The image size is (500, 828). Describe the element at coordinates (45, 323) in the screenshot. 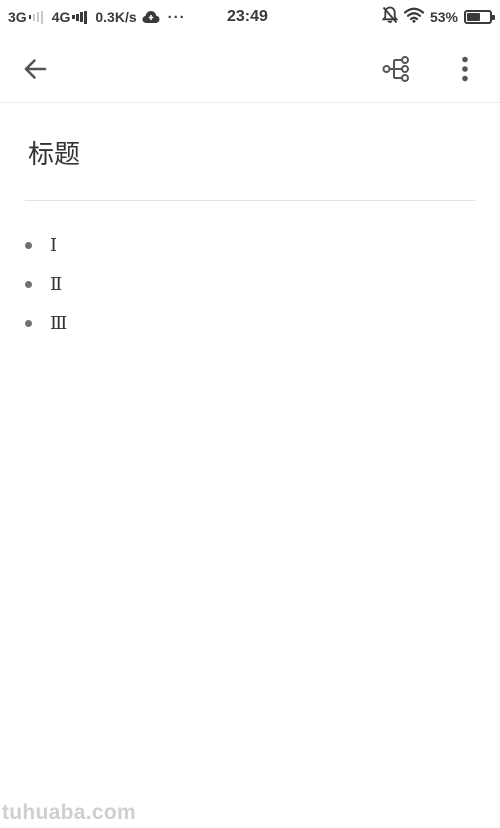

I see `list-item: Ⅲ` at that location.